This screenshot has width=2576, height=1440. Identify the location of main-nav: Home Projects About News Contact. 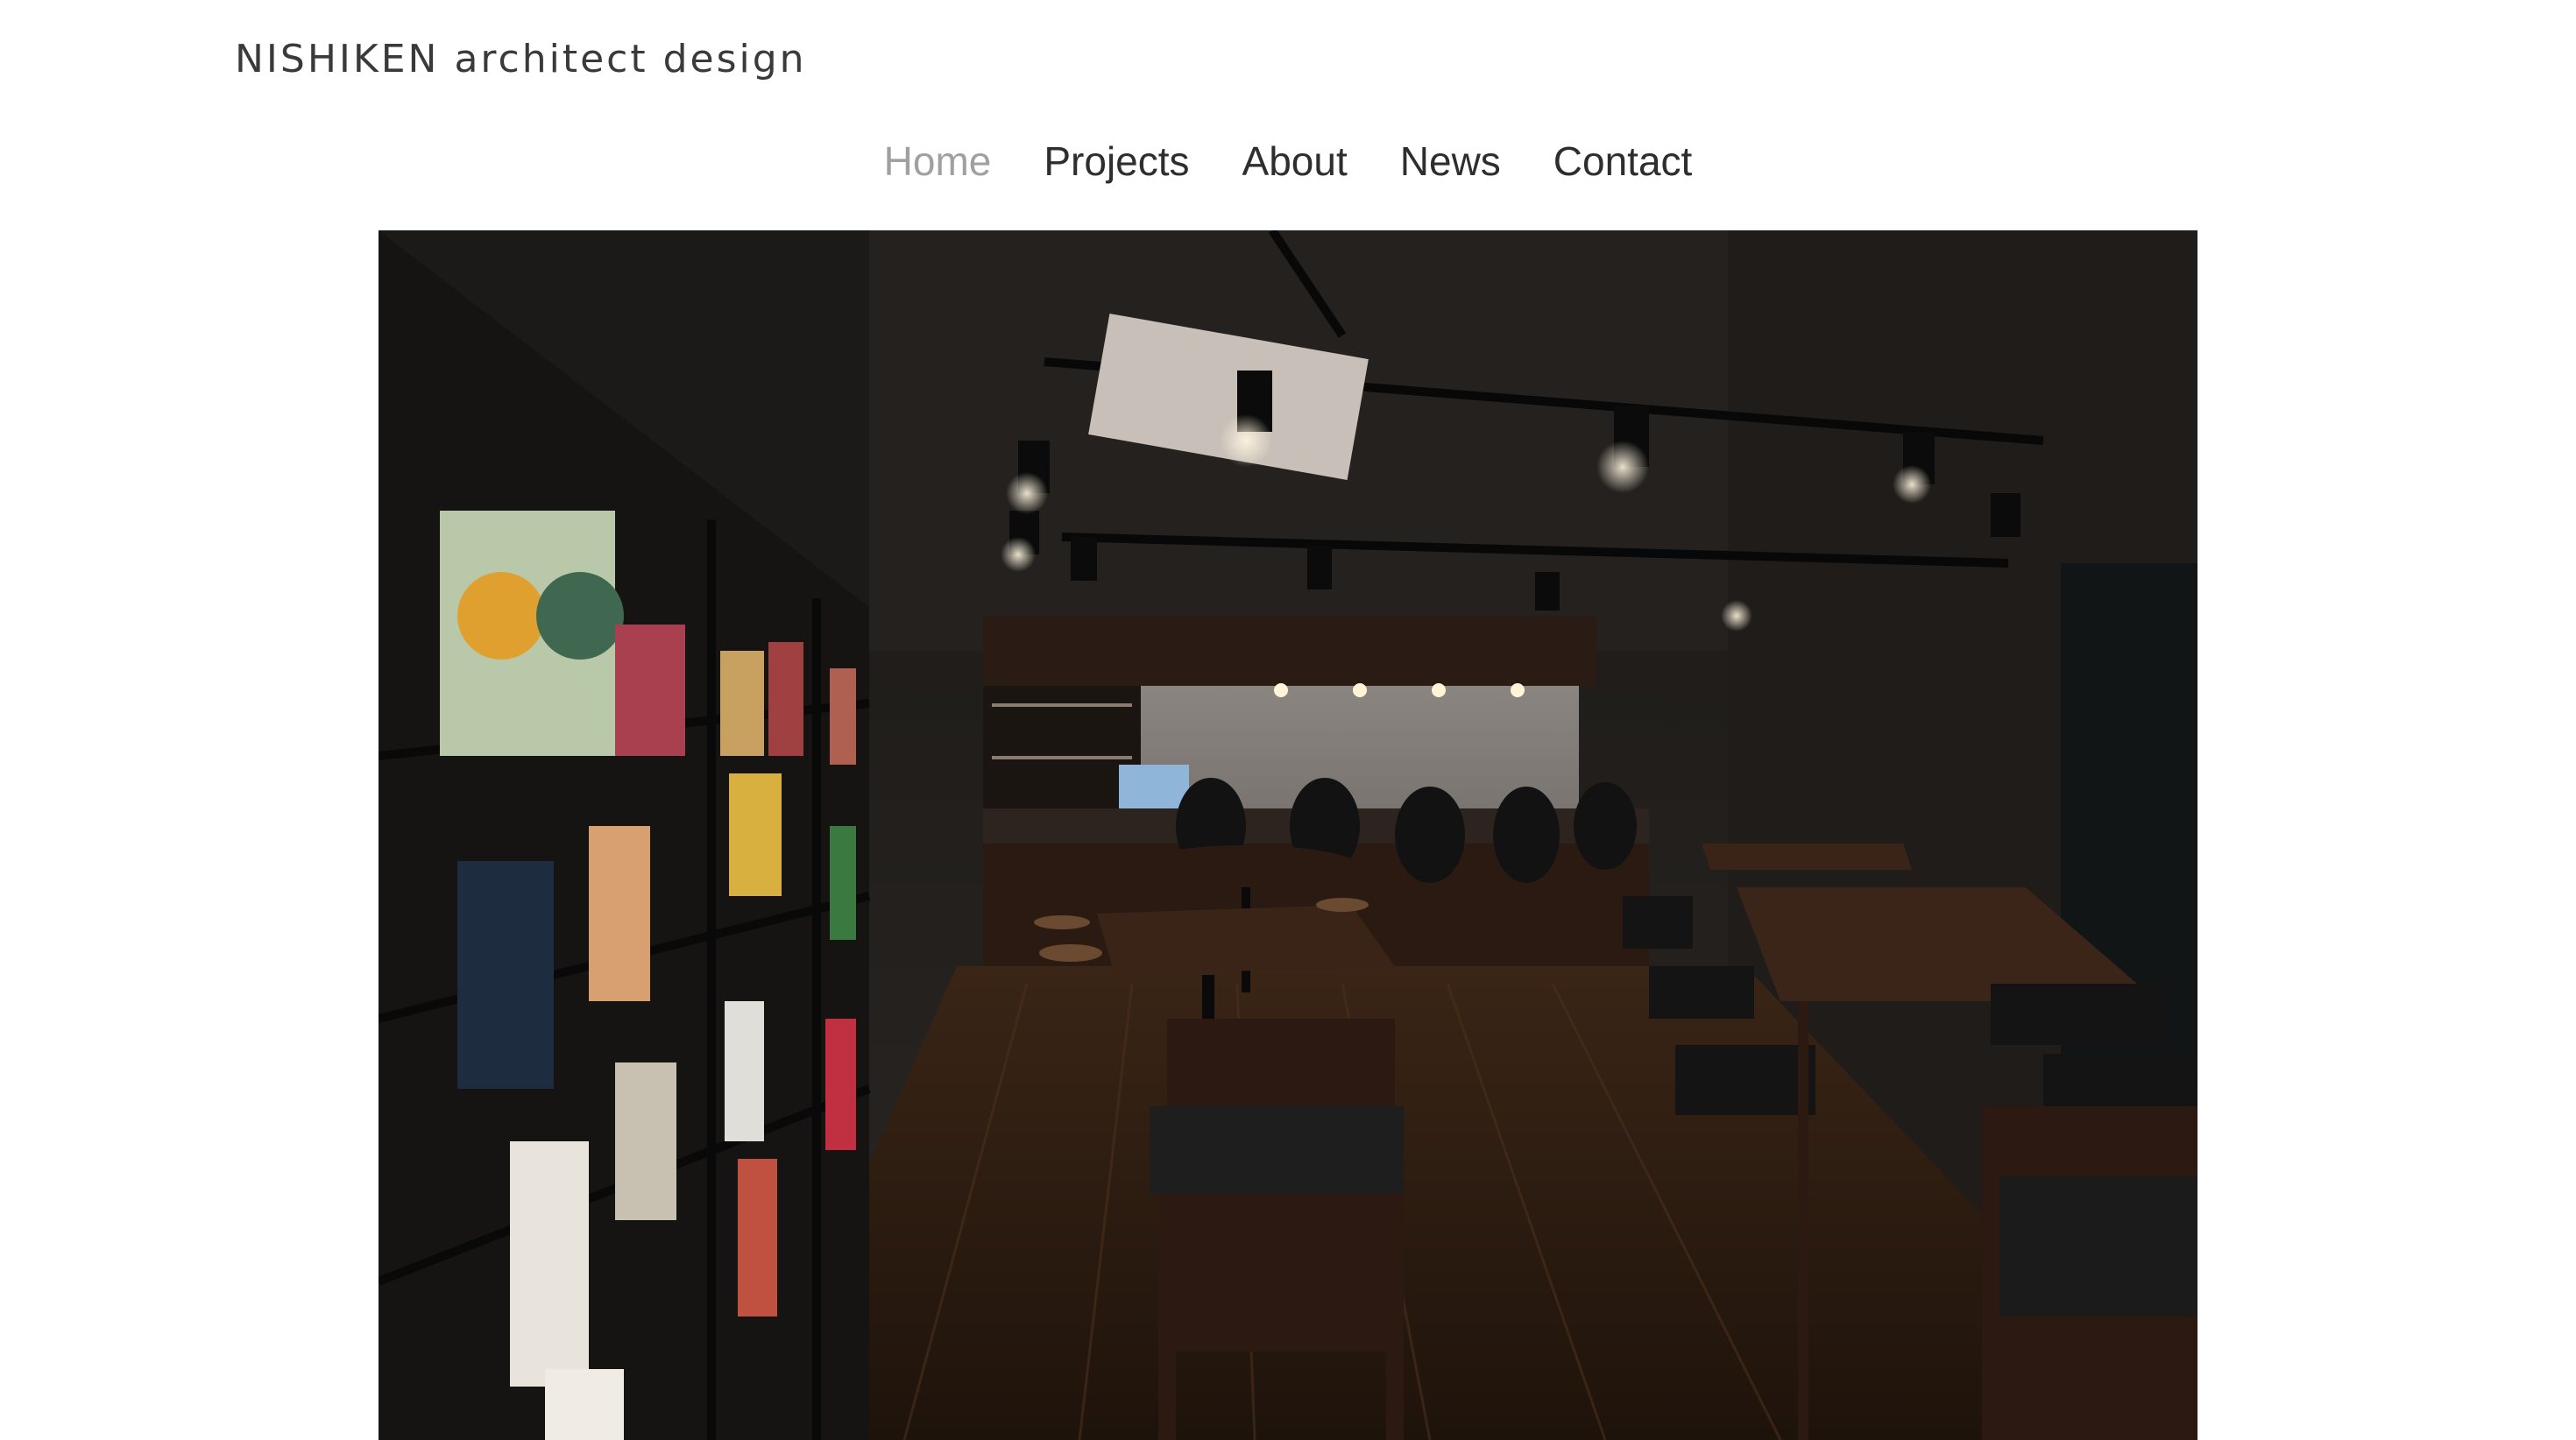
(1288, 161).